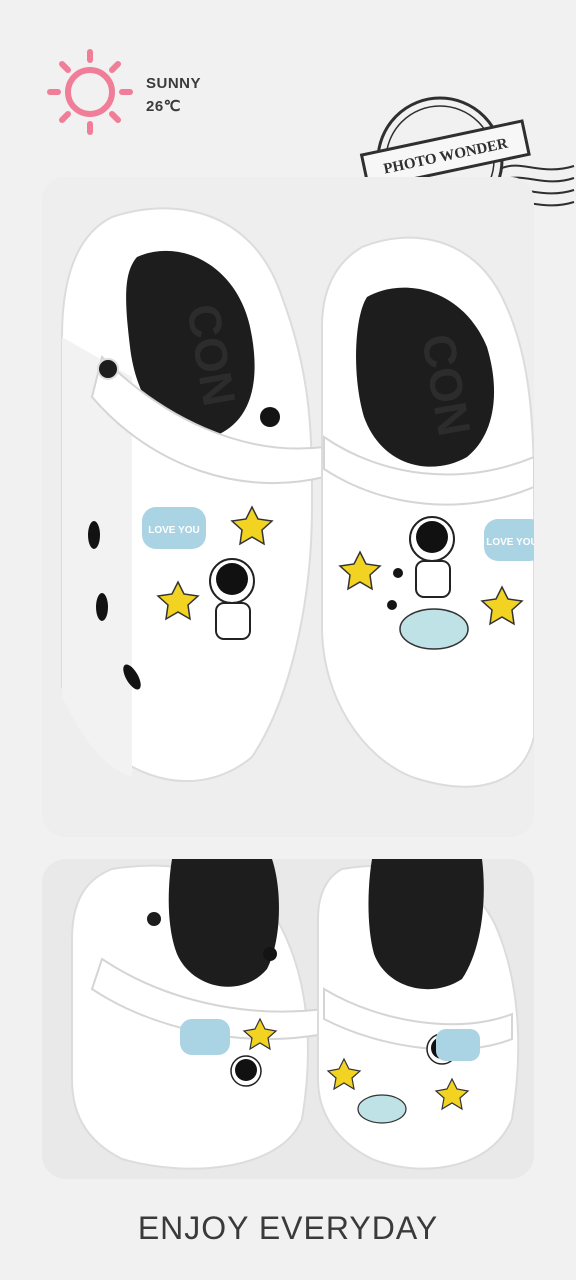  Describe the element at coordinates (288, 1228) in the screenshot. I see `footer-caption: ENJOY EVERYDAY` at that location.